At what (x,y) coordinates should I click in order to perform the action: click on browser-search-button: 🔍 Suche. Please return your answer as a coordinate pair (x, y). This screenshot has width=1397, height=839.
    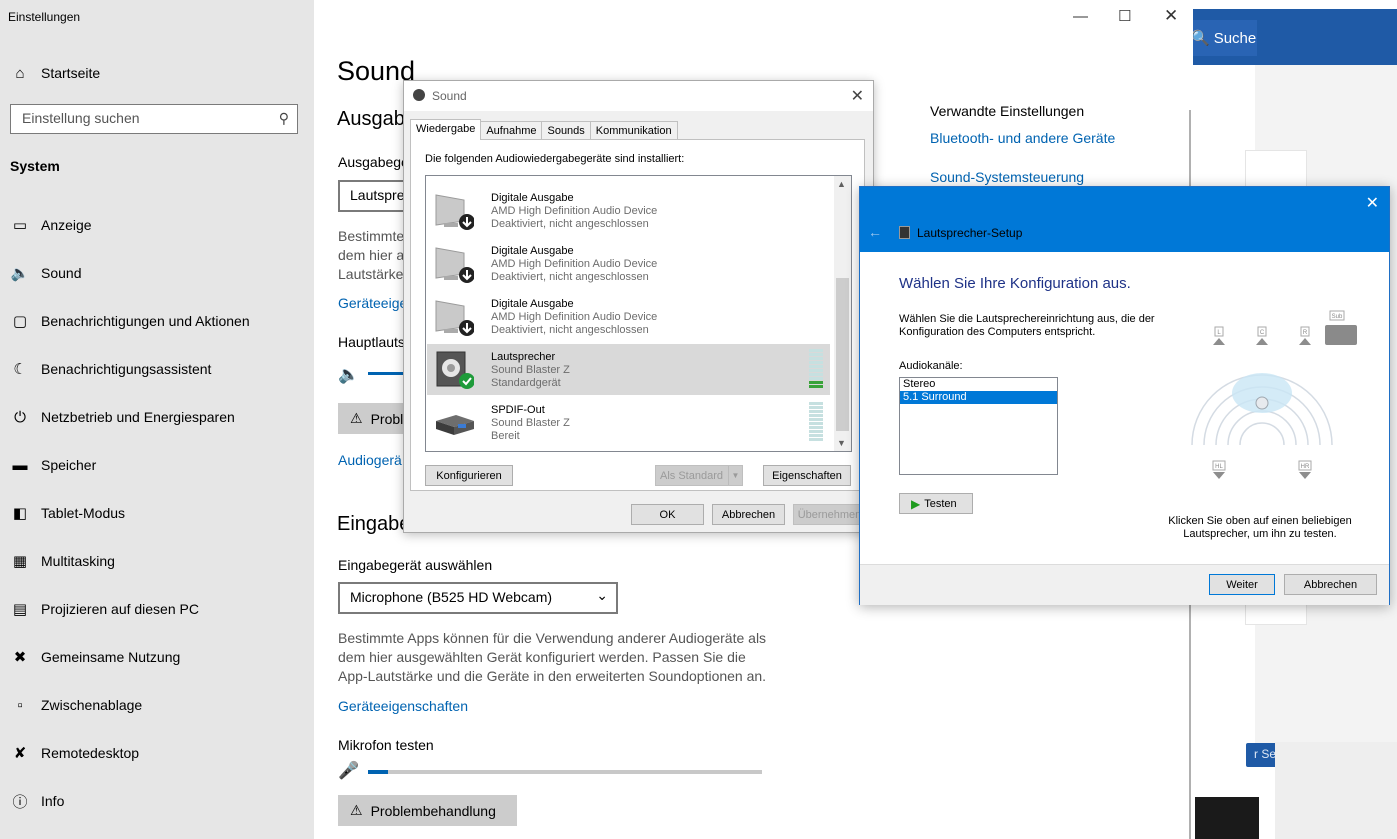
    Looking at the image, I should click on (1221, 38).